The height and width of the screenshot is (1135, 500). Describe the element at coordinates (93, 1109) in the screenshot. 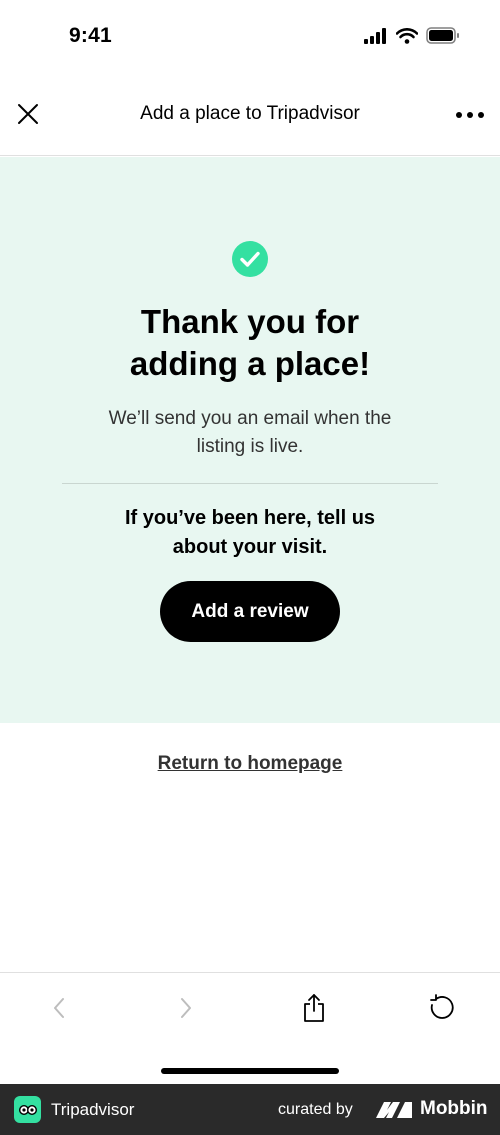

I see `app-name: Tripadvisor` at that location.